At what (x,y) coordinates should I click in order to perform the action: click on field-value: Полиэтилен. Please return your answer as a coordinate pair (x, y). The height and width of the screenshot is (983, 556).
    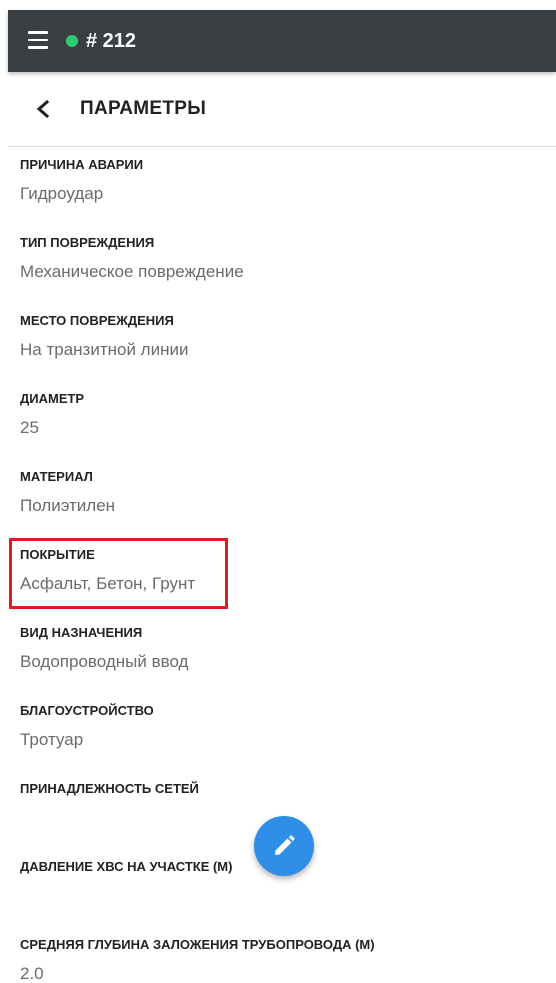
    Looking at the image, I should click on (68, 505).